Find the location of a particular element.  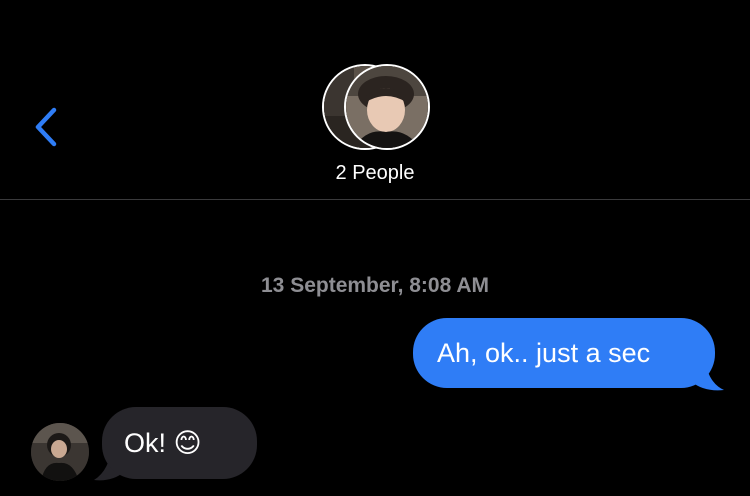

message-text: Ah, ok.. just a sec is located at coordinates (544, 352).